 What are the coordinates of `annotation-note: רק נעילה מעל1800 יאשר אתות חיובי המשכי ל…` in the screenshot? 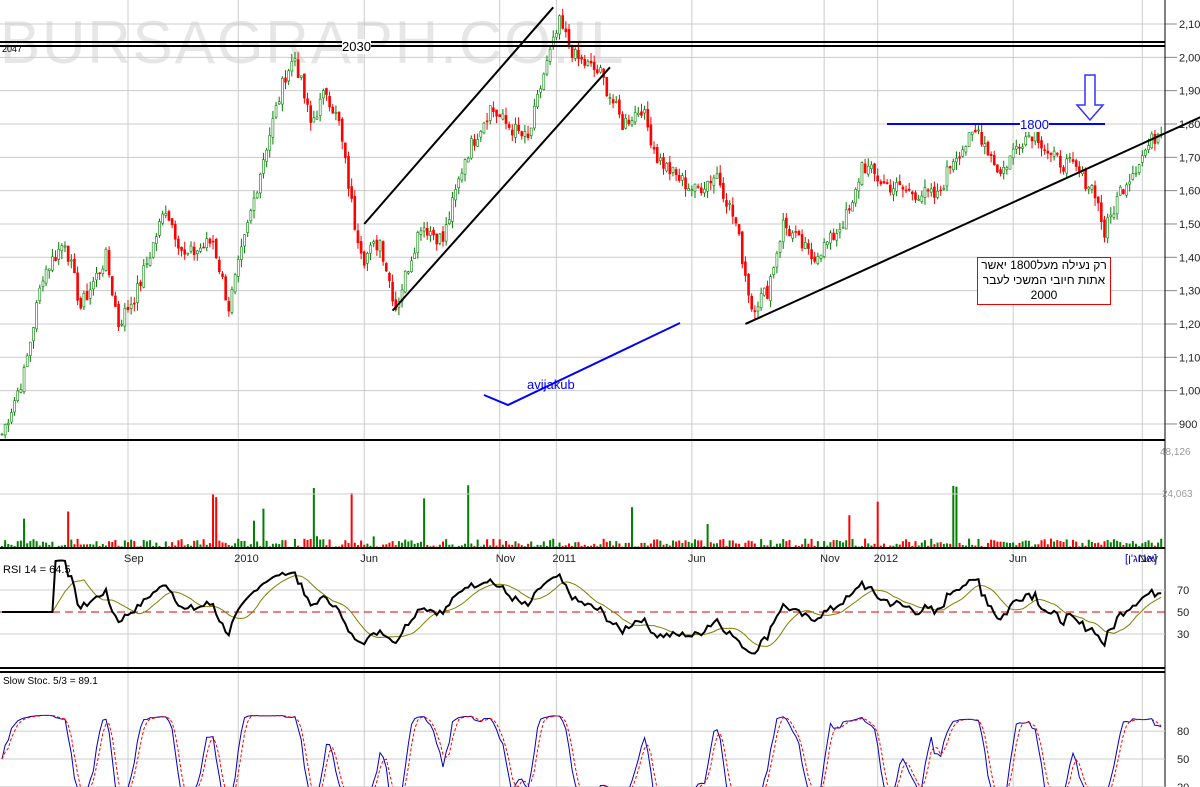 It's located at (1044, 281).